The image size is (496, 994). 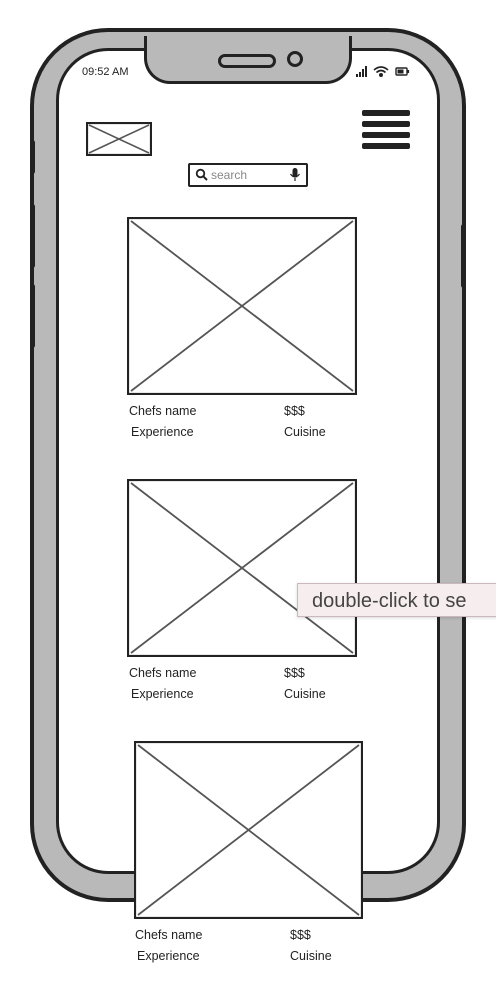 I want to click on microphone-icon, so click(x=295, y=175).